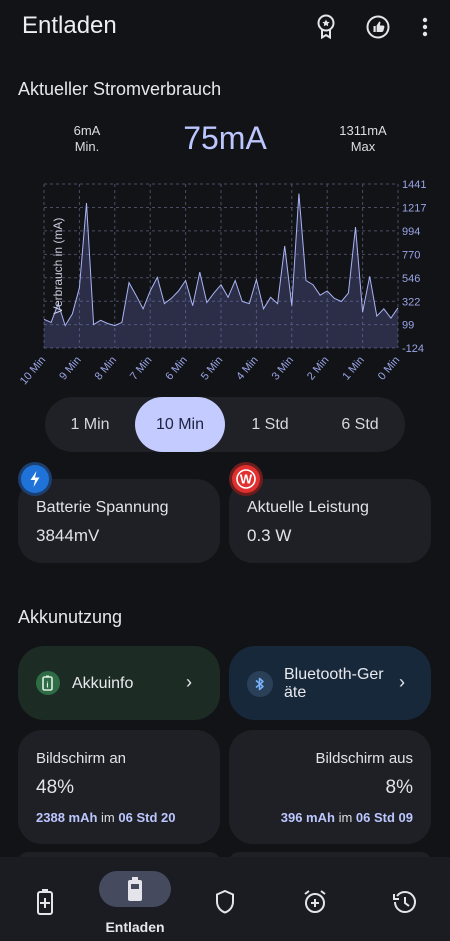 Image resolution: width=450 pixels, height=941 pixels. Describe the element at coordinates (225, 138) in the screenshot. I see `current-value: 75mA` at that location.